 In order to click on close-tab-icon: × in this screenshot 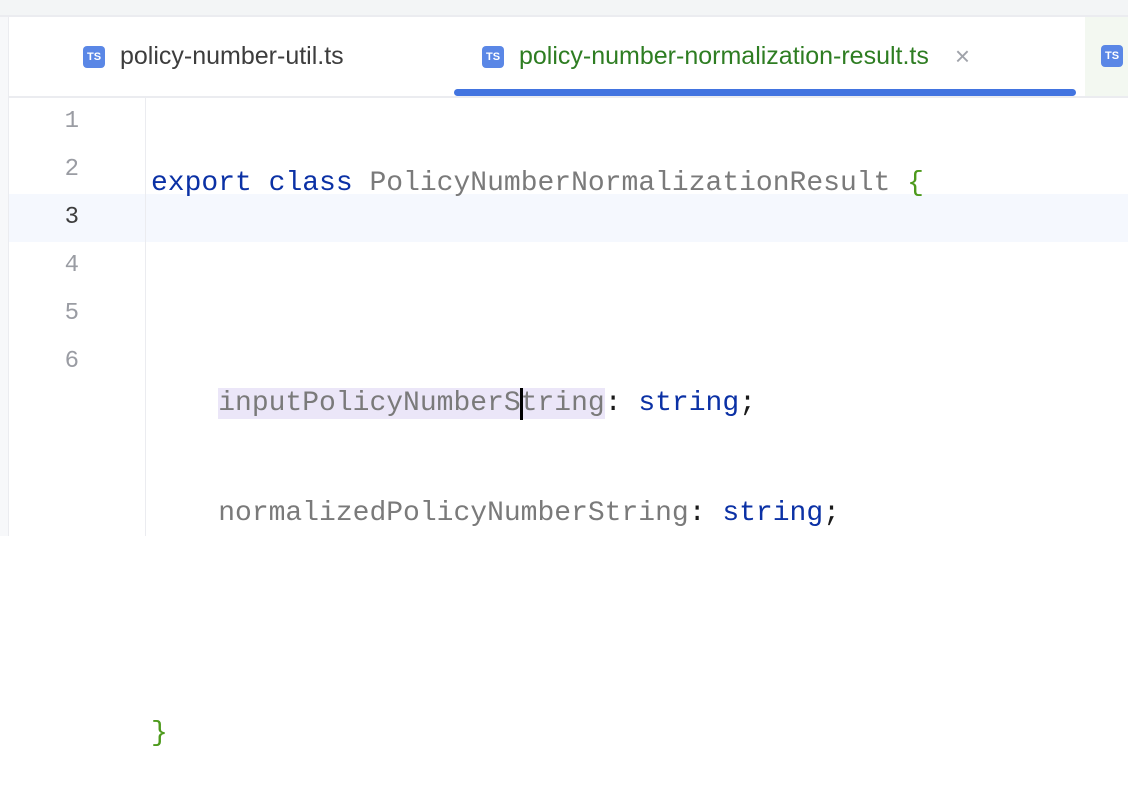, I will do `click(962, 56)`.